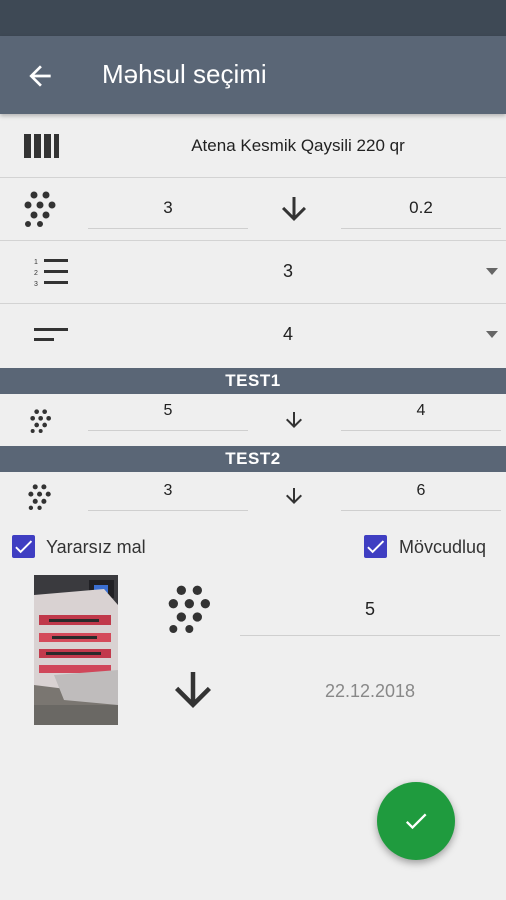 The image size is (506, 900). Describe the element at coordinates (421, 416) in the screenshot. I see `test1-right-input: 4` at that location.